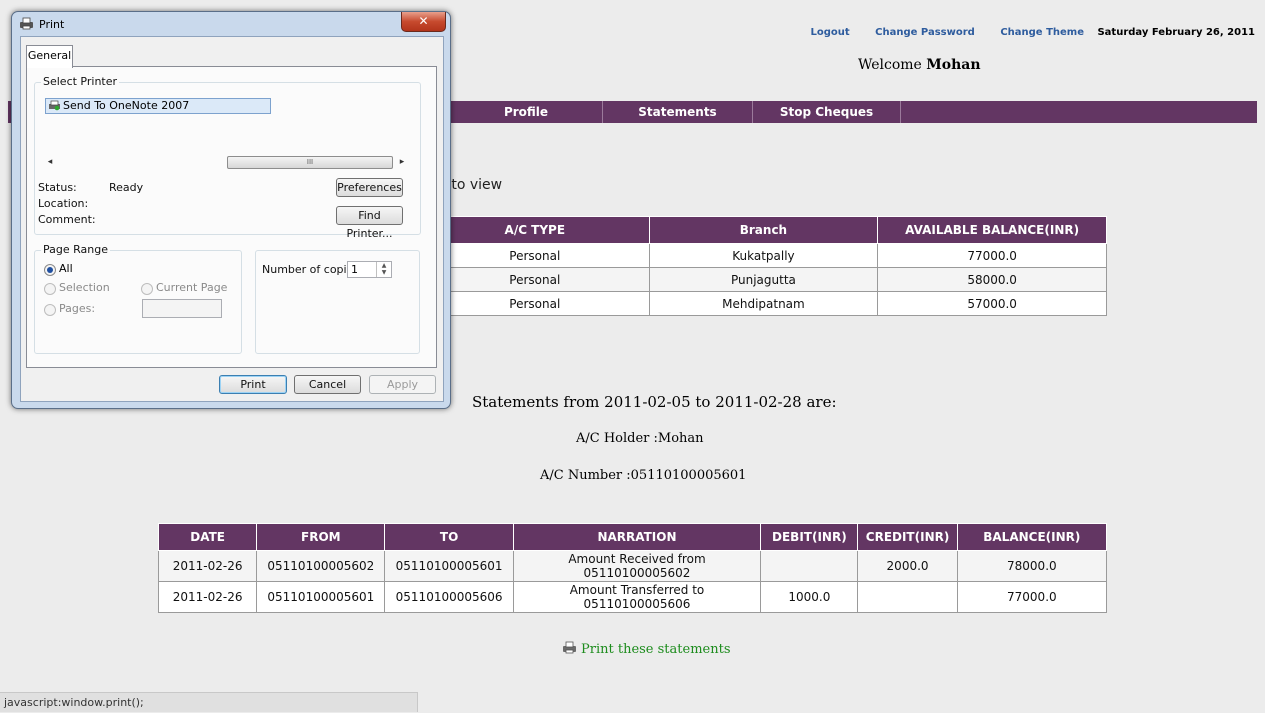  I want to click on printer-name: Send To OneNote 2007, so click(126, 105).